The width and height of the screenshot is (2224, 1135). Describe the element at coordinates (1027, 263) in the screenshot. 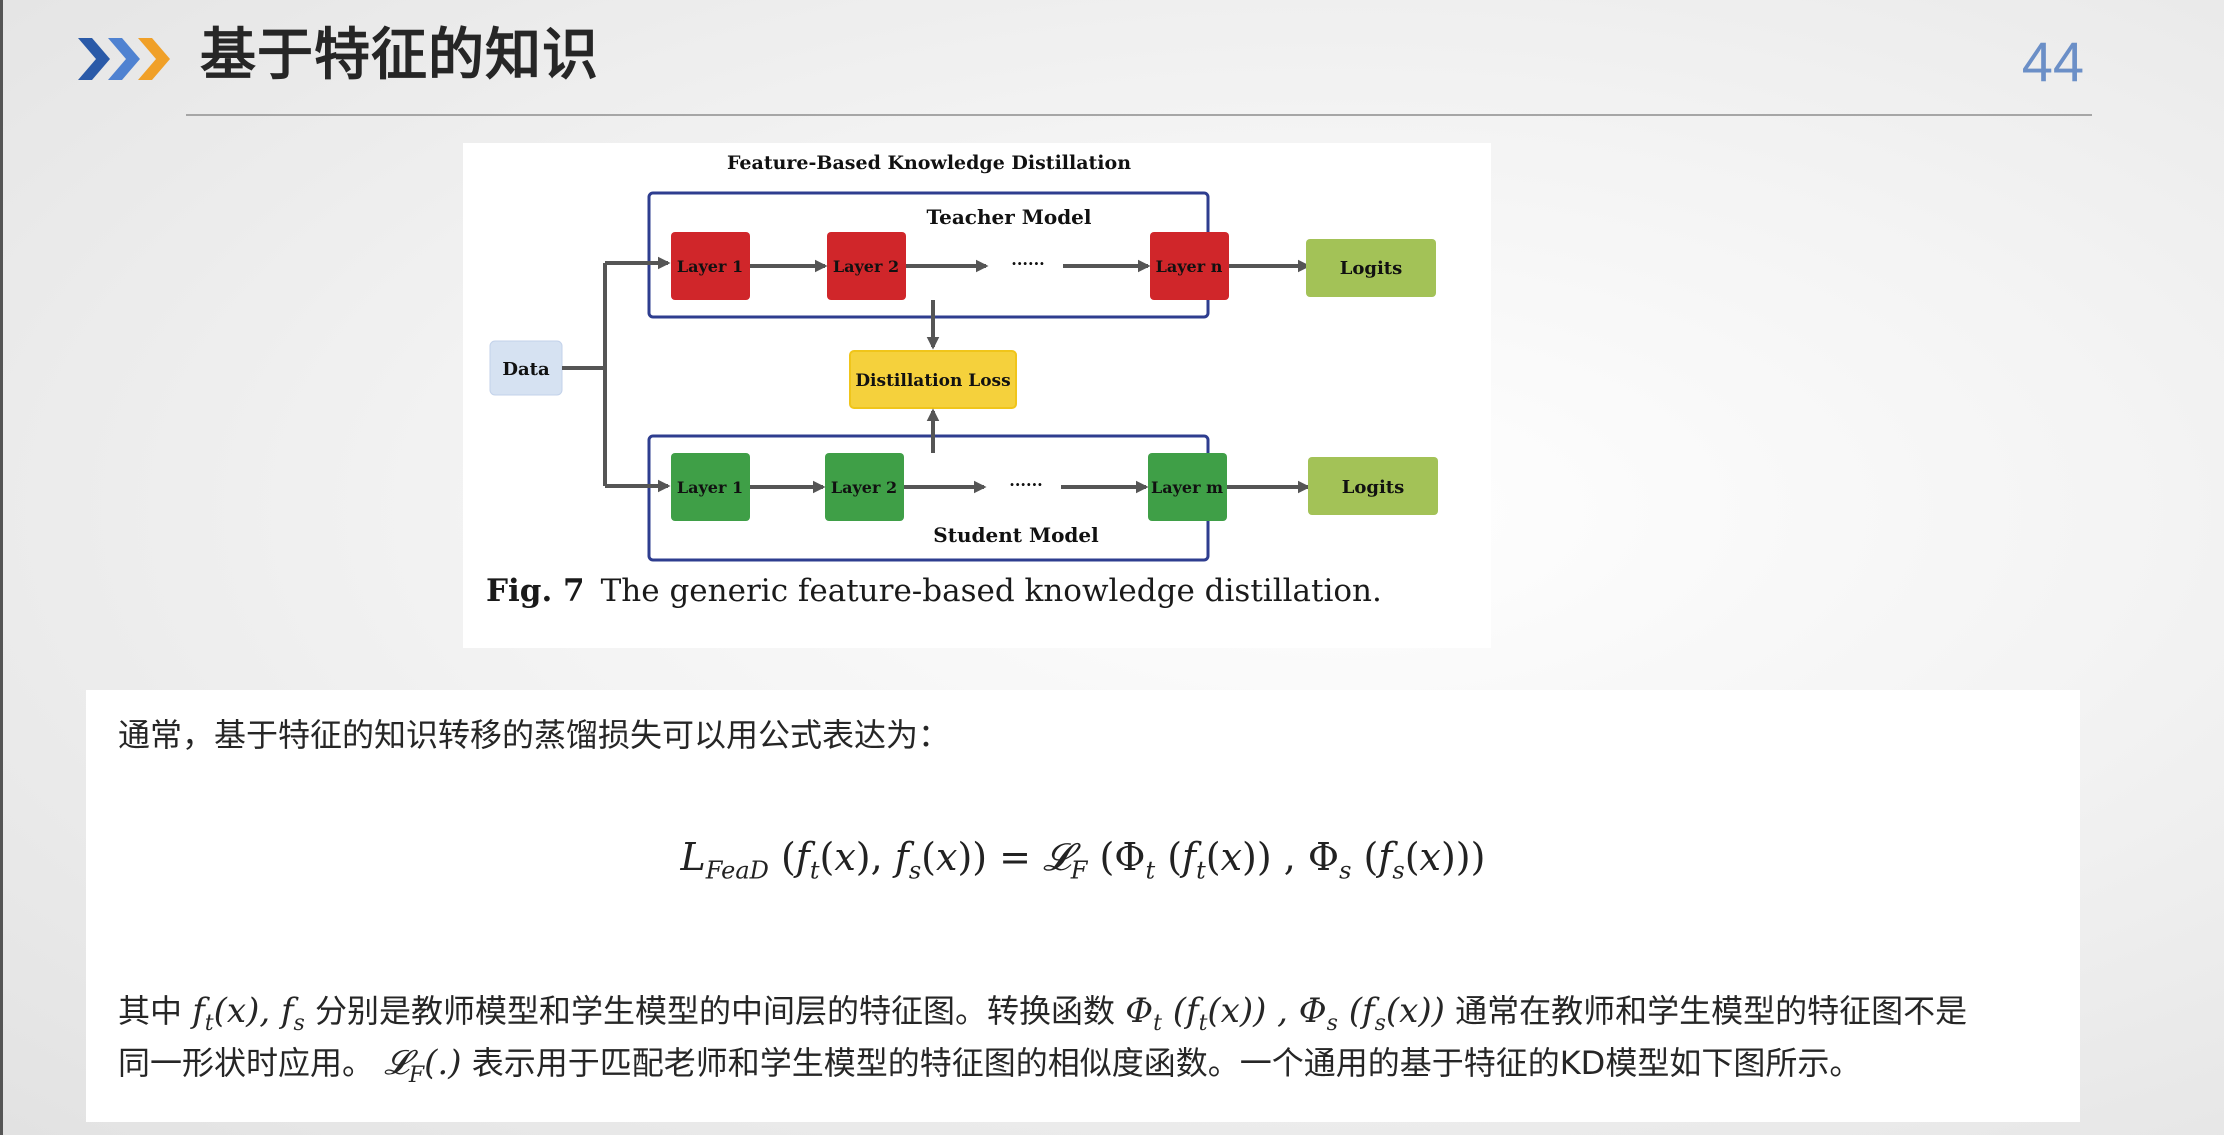

I see `teacher-ellipsis: ······` at that location.